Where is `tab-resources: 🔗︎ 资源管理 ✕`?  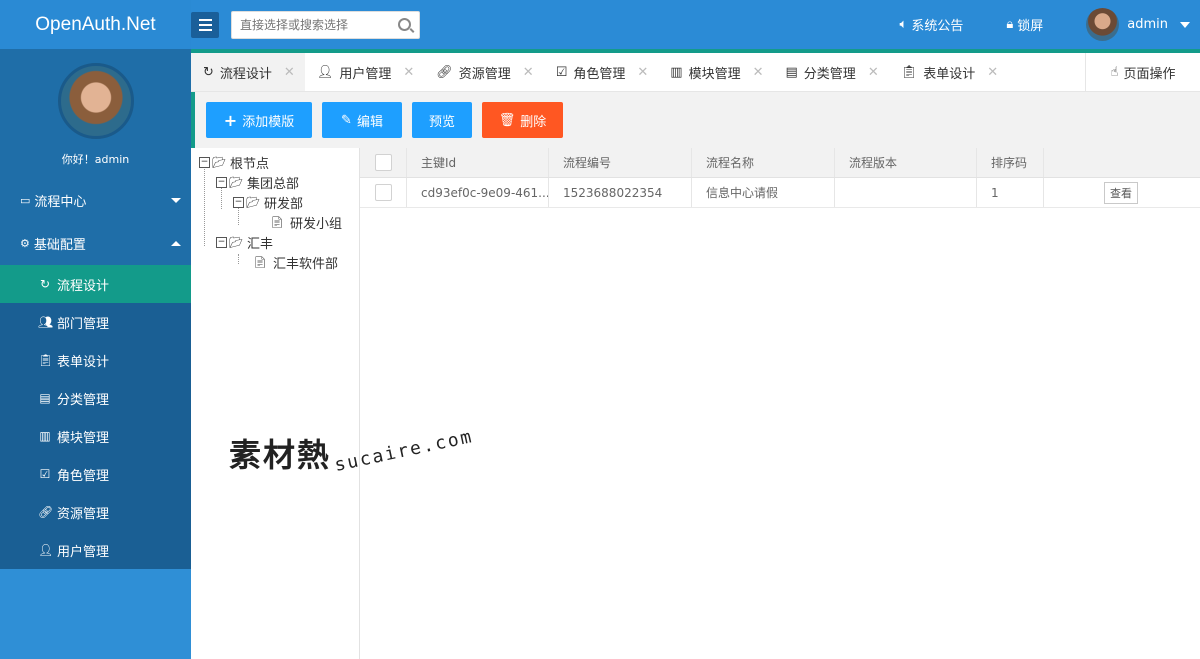
tab-resources: 🔗︎ 资源管理 ✕ is located at coordinates (483, 72).